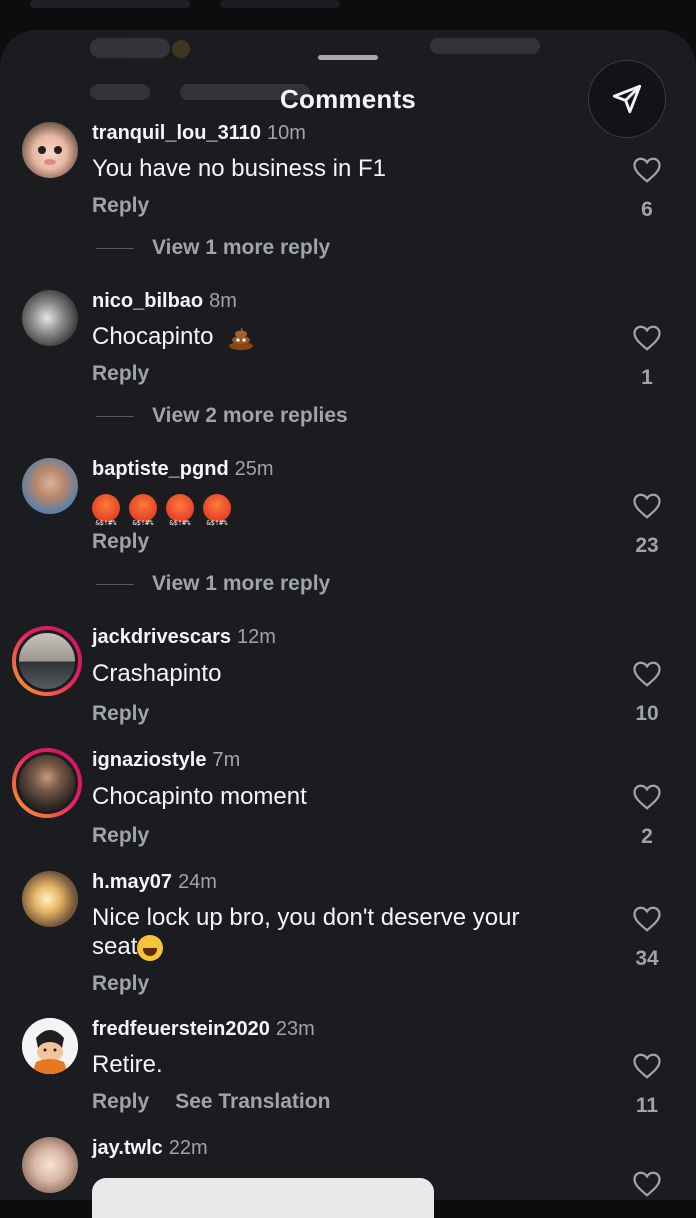  I want to click on send-icon, so click(627, 99).